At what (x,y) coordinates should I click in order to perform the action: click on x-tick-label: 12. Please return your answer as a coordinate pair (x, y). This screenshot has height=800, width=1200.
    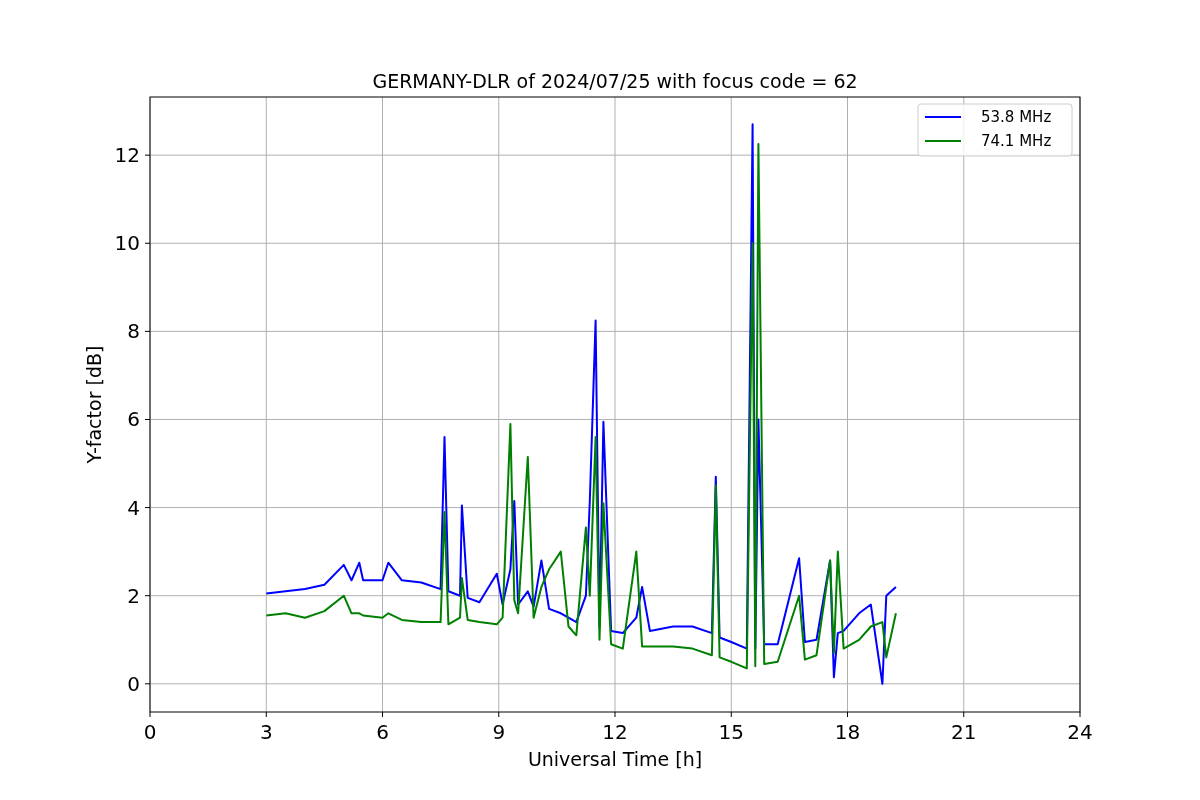
    Looking at the image, I should click on (615, 732).